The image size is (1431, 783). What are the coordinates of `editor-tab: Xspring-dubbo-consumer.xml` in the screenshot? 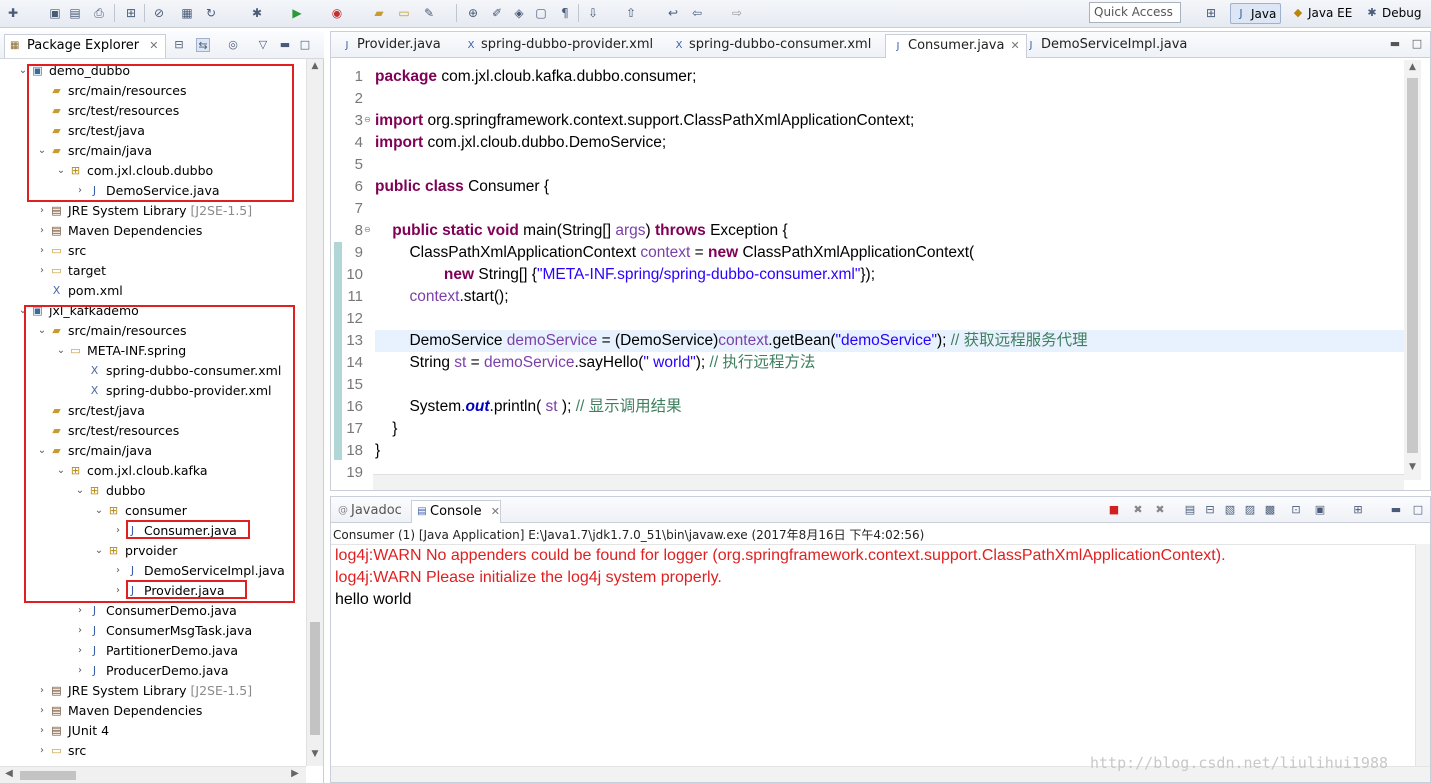 It's located at (769, 46).